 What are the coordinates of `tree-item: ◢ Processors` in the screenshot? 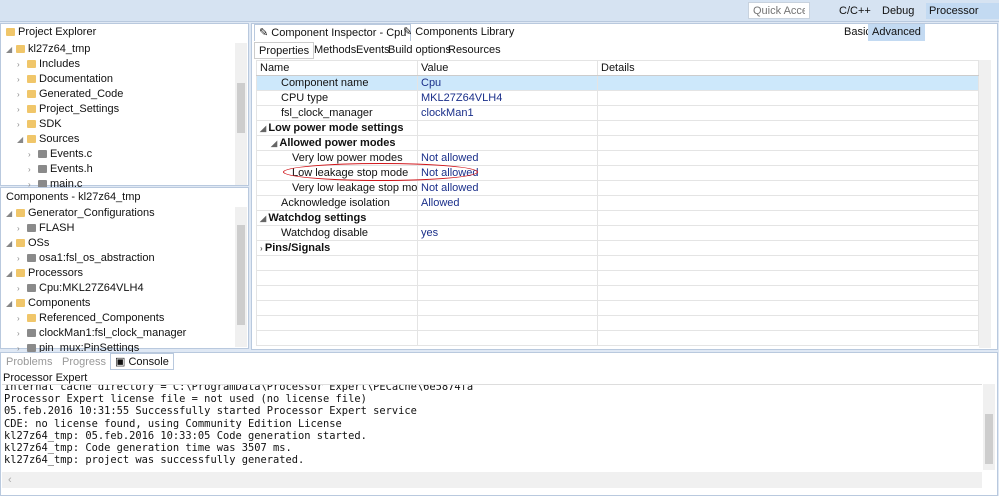 It's located at (44, 273).